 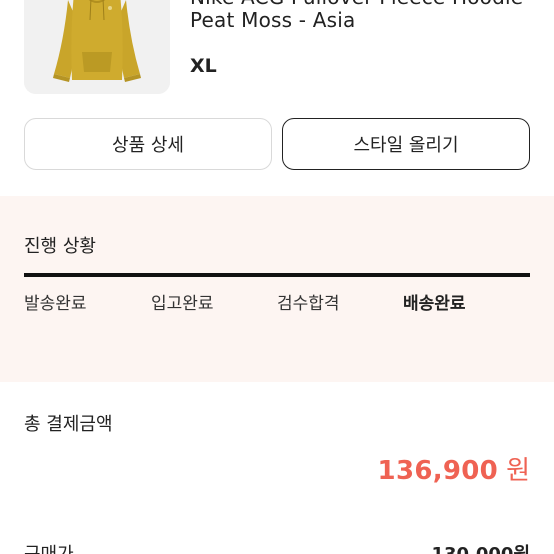 What do you see at coordinates (60, 246) in the screenshot?
I see `progress-title: 진행 상황` at bounding box center [60, 246].